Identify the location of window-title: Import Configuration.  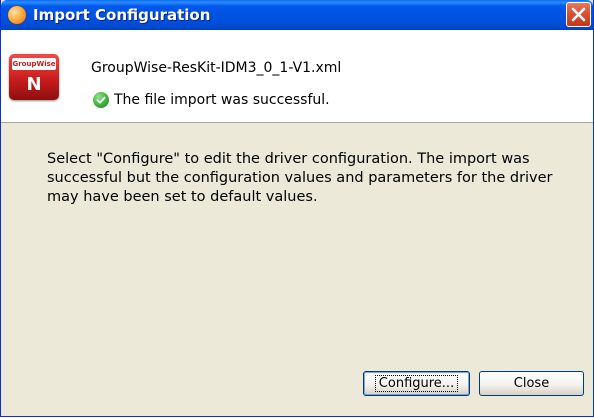
(122, 15).